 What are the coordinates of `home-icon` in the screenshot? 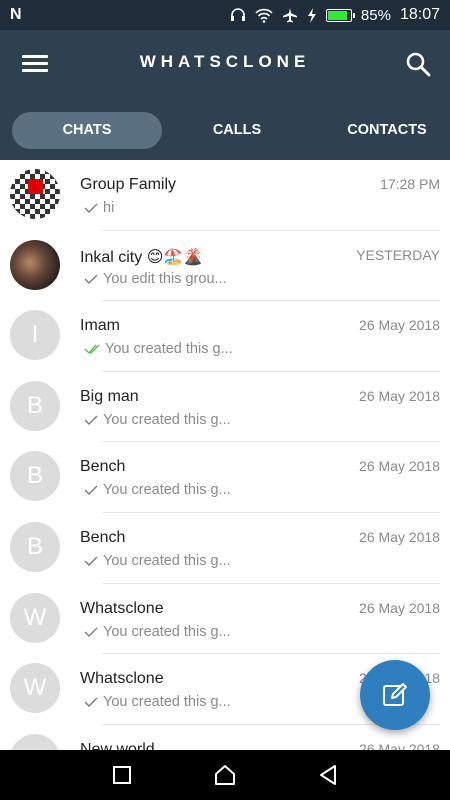 It's located at (225, 775).